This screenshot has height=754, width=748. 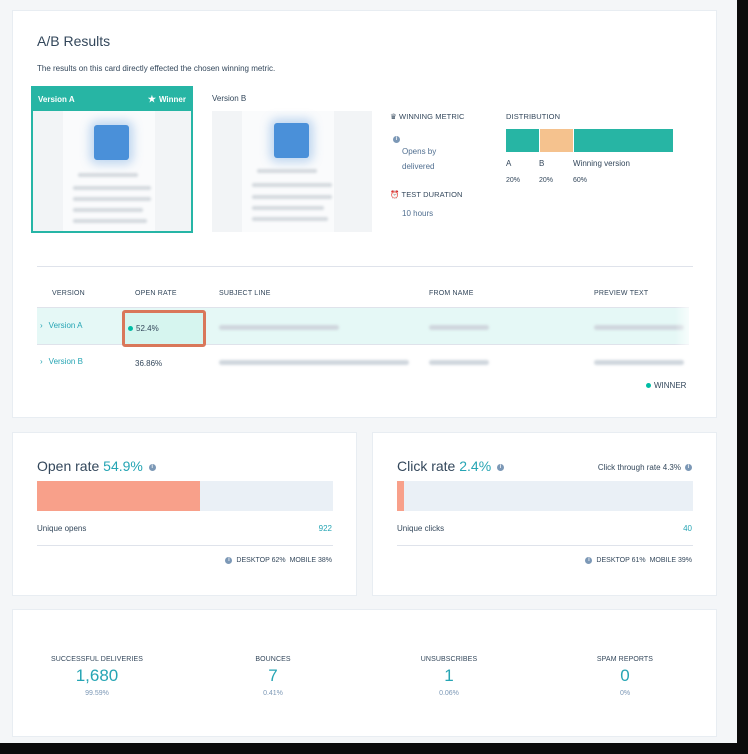 I want to click on column-header-open-rate: OPEN RATE, so click(x=156, y=293).